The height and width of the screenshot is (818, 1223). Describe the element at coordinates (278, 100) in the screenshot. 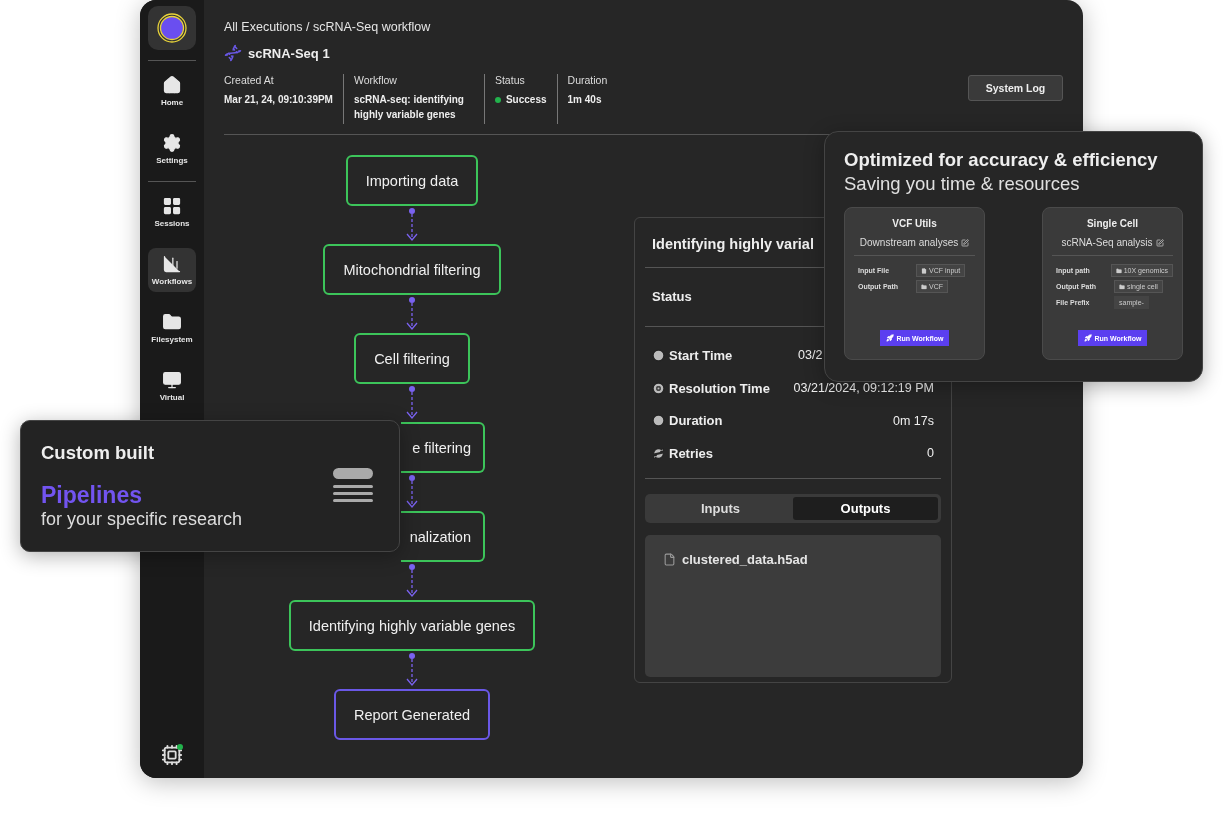

I see `meta-value: Mar 21, 24, 09:10:39PM` at that location.